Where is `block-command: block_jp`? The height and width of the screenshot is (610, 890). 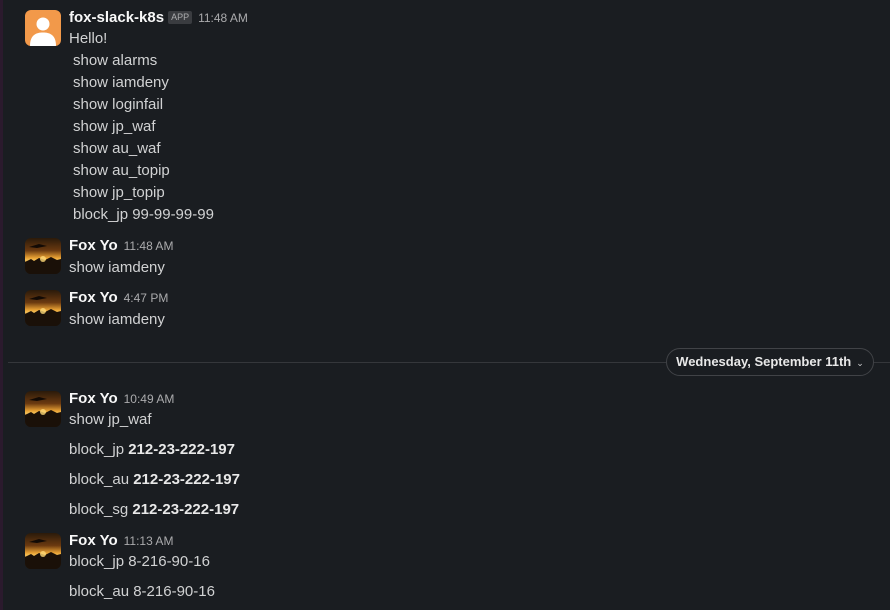 block-command: block_jp is located at coordinates (97, 449).